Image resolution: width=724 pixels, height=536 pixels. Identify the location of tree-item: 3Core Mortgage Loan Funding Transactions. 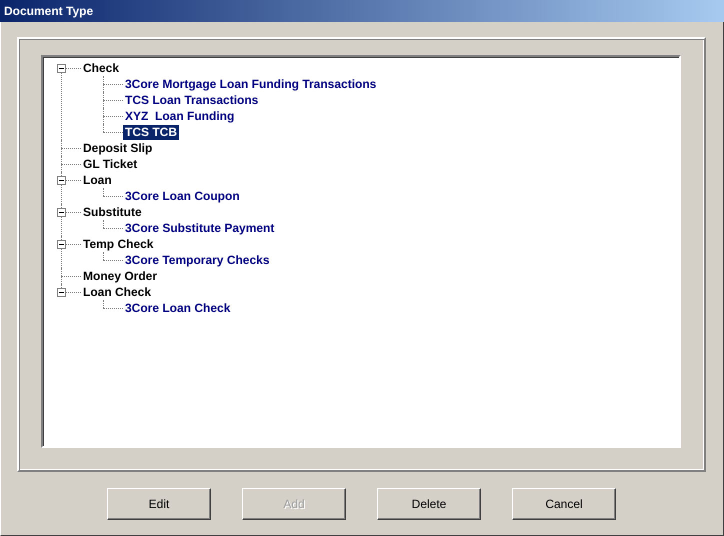
(250, 84).